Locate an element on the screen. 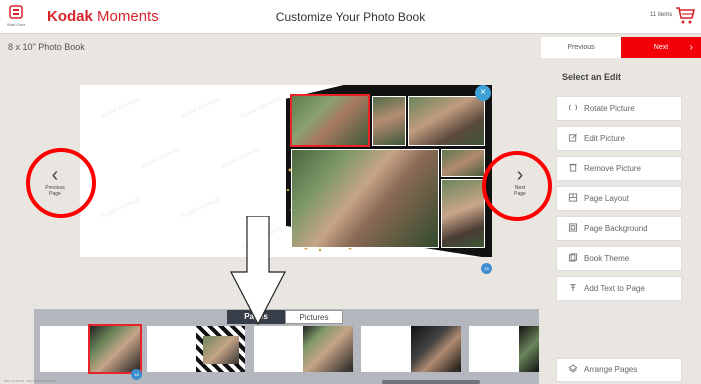 The width and height of the screenshot is (701, 384). book-theme-label: Book Theme is located at coordinates (607, 258).